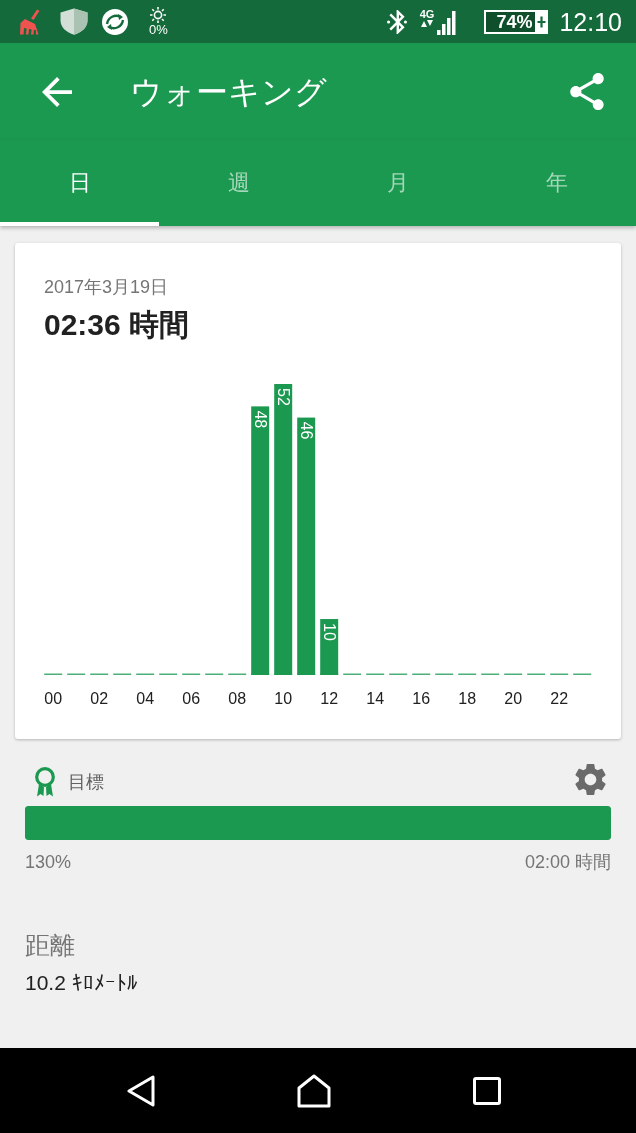 This screenshot has height=1133, width=636. Describe the element at coordinates (427, 14) in the screenshot. I see `network-type: 4G` at that location.